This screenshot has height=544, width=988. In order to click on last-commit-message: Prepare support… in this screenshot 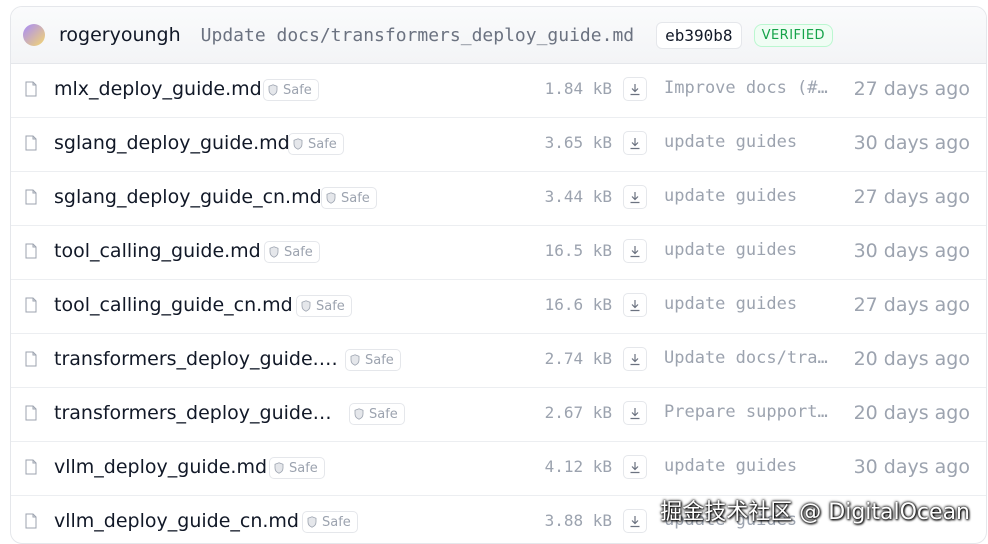, I will do `click(755, 412)`.